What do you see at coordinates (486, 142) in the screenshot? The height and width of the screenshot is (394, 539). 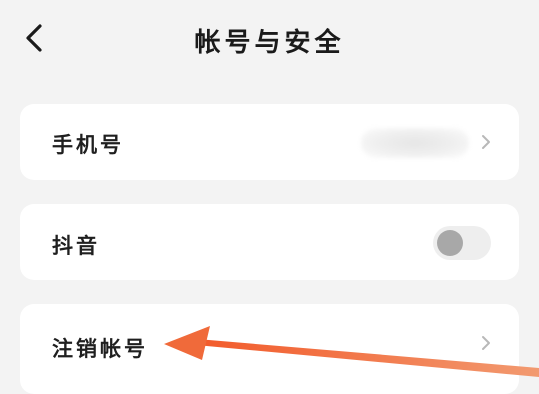 I see `chevron-right-icon` at bounding box center [486, 142].